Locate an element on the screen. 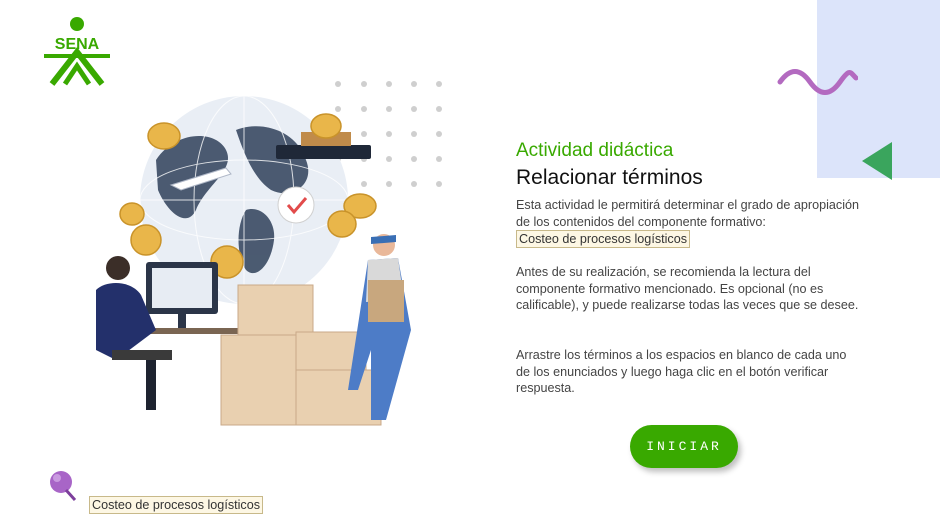 The width and height of the screenshot is (940, 528). triangle-decoration is located at coordinates (877, 161).